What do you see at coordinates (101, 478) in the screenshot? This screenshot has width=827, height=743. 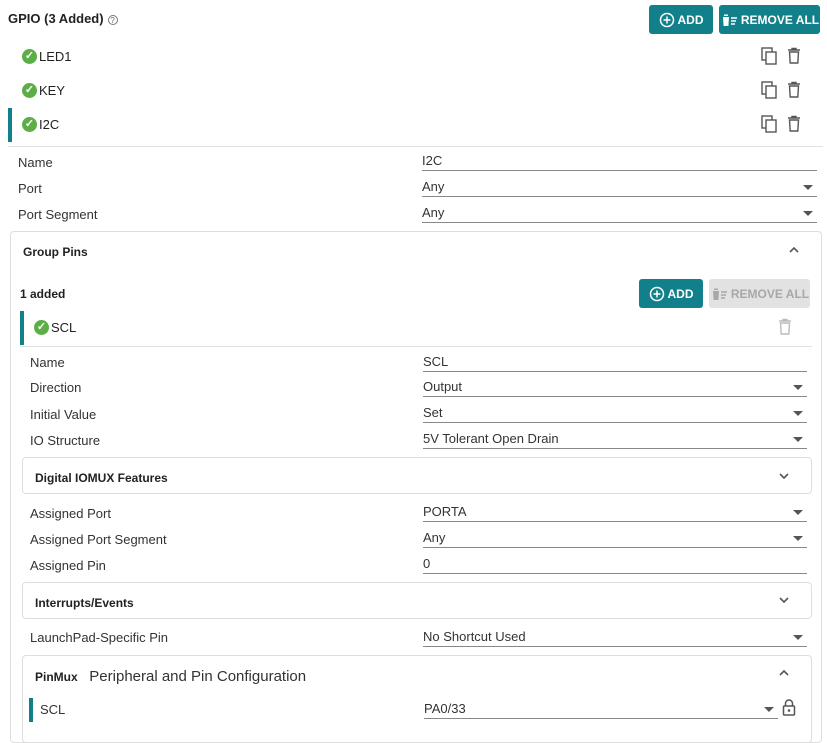 I see `digital-iomux-title: Digital IOMUX Features` at bounding box center [101, 478].